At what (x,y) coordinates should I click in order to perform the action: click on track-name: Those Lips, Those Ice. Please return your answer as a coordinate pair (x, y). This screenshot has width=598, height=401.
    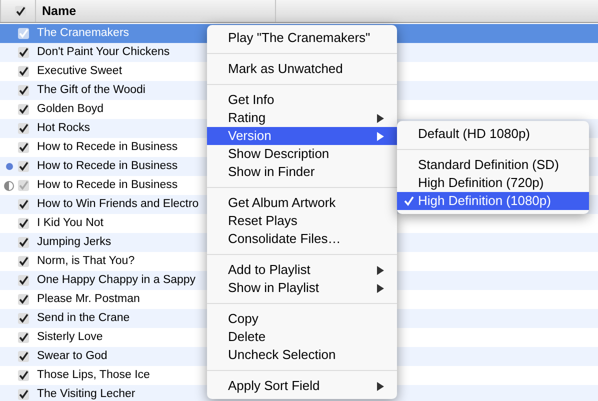
    Looking at the image, I should click on (93, 375).